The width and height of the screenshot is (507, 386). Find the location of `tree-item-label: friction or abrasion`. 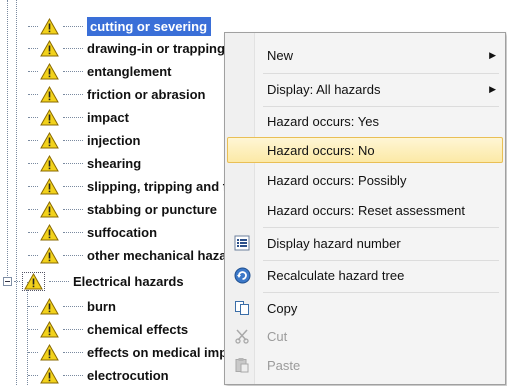

tree-item-label: friction or abrasion is located at coordinates (146, 94).